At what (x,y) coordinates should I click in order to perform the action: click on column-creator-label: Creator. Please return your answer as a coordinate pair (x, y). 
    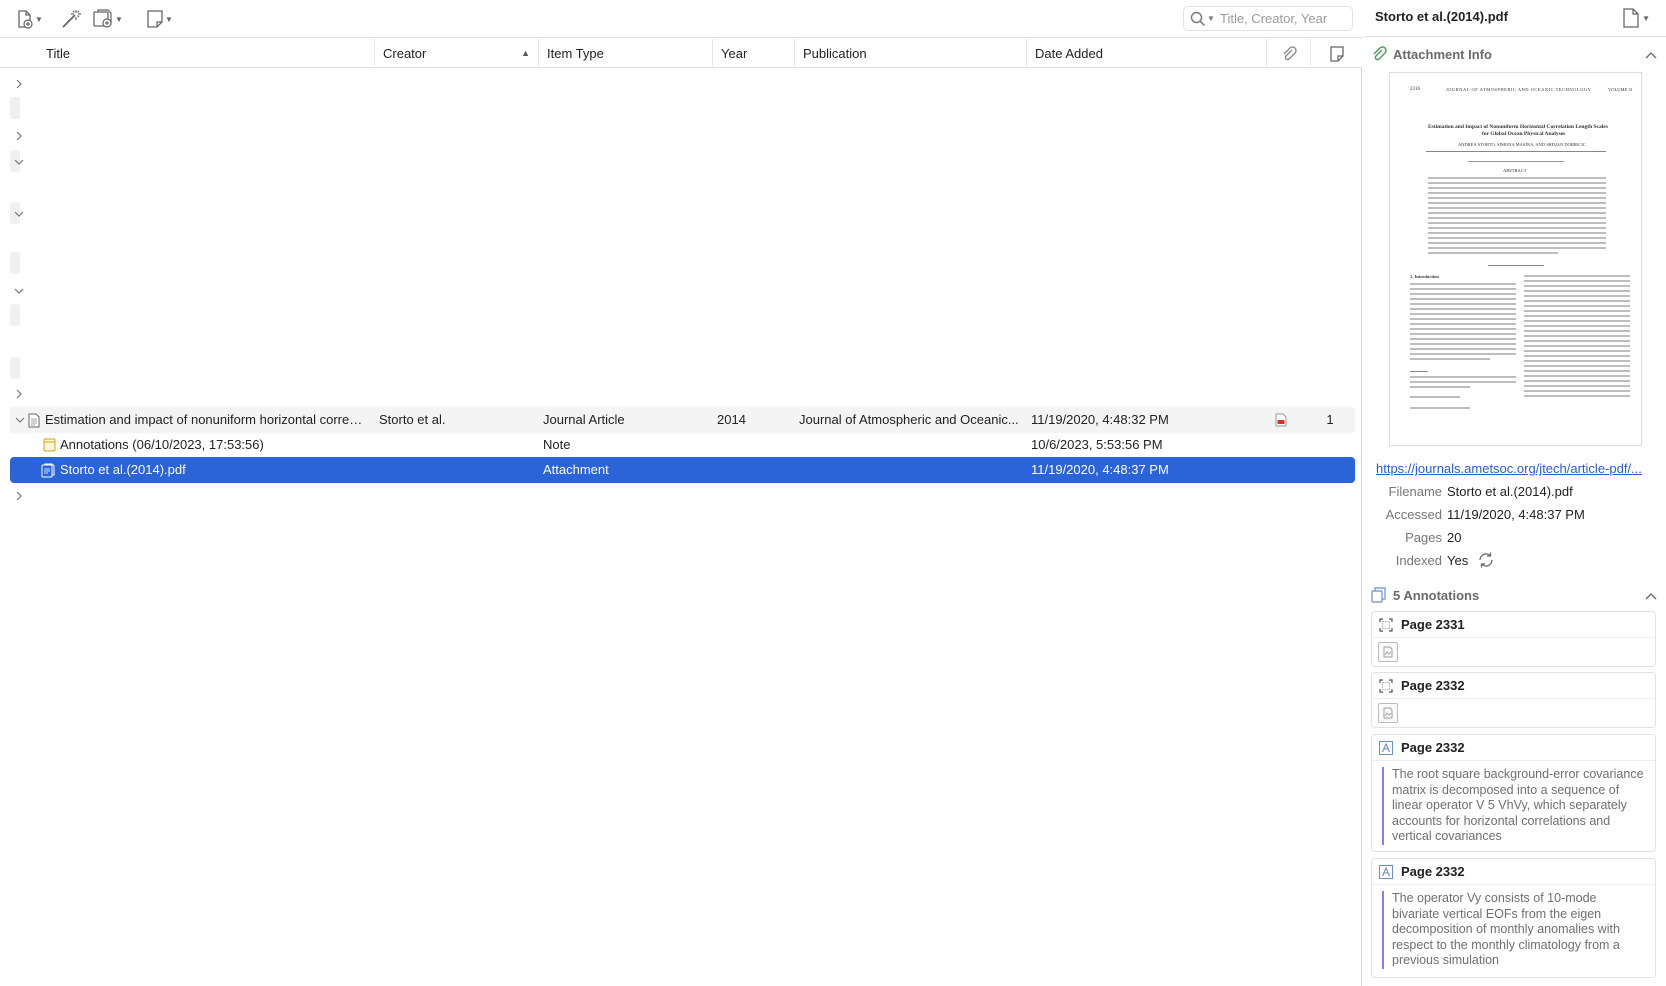
    Looking at the image, I should click on (405, 53).